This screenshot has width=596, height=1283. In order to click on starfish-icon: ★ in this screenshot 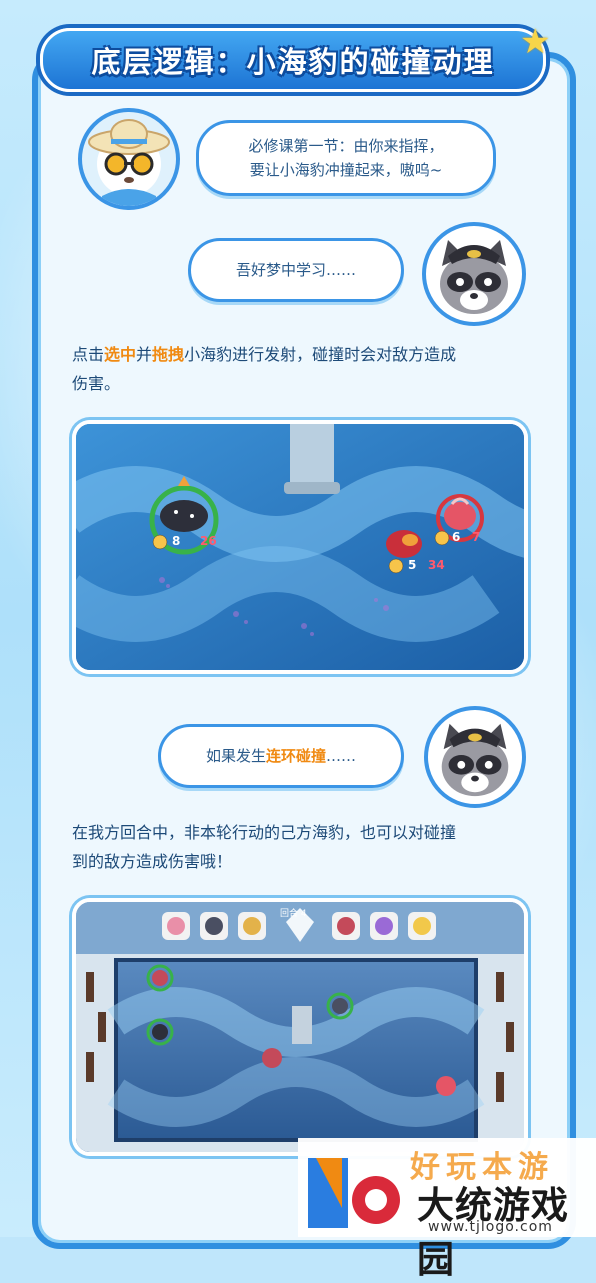, I will do `click(535, 42)`.